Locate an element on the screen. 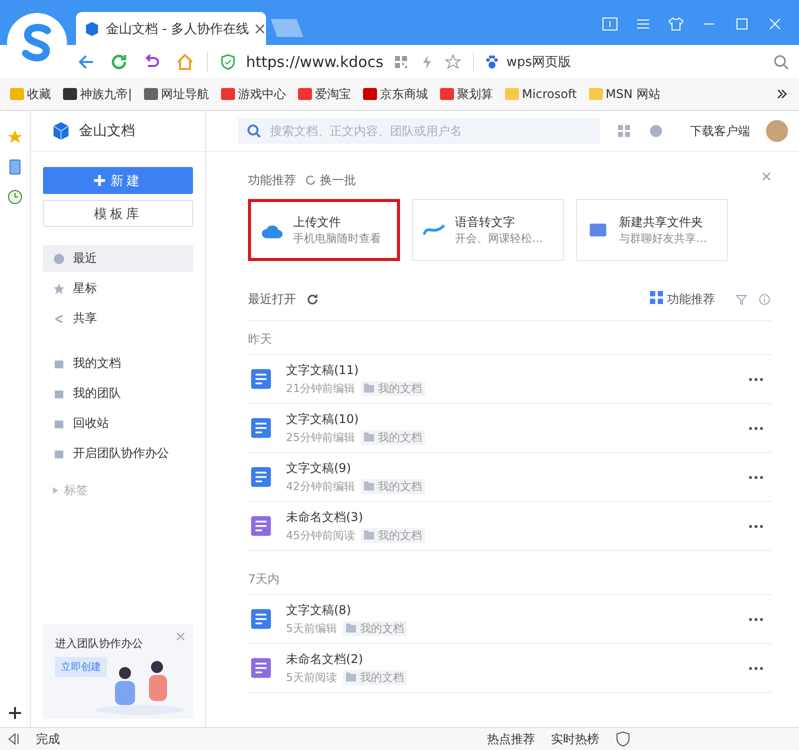  chevrons-icon is located at coordinates (782, 94).